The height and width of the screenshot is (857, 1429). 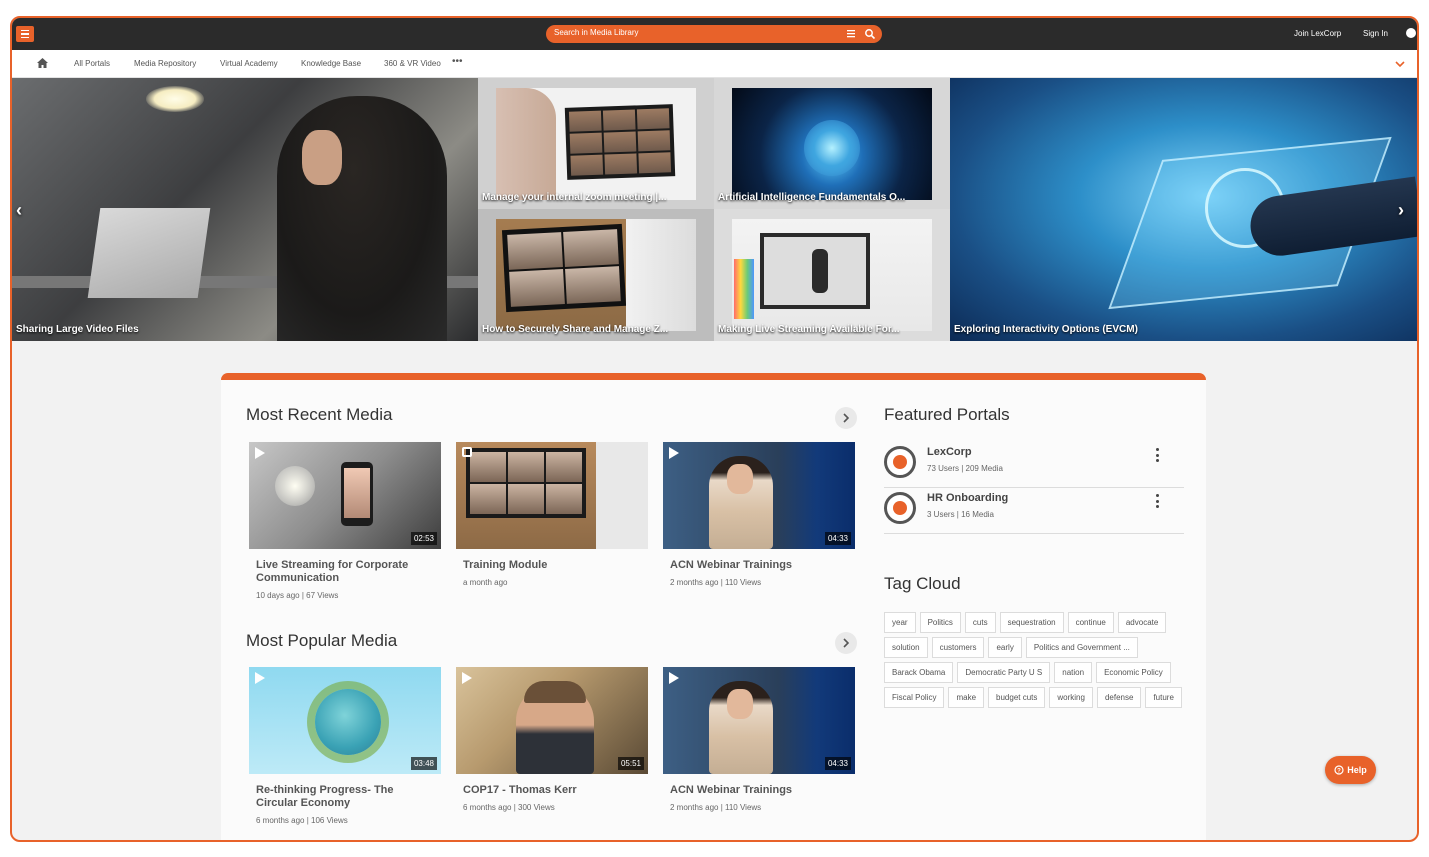 What do you see at coordinates (900, 622) in the screenshot?
I see `tag: year` at bounding box center [900, 622].